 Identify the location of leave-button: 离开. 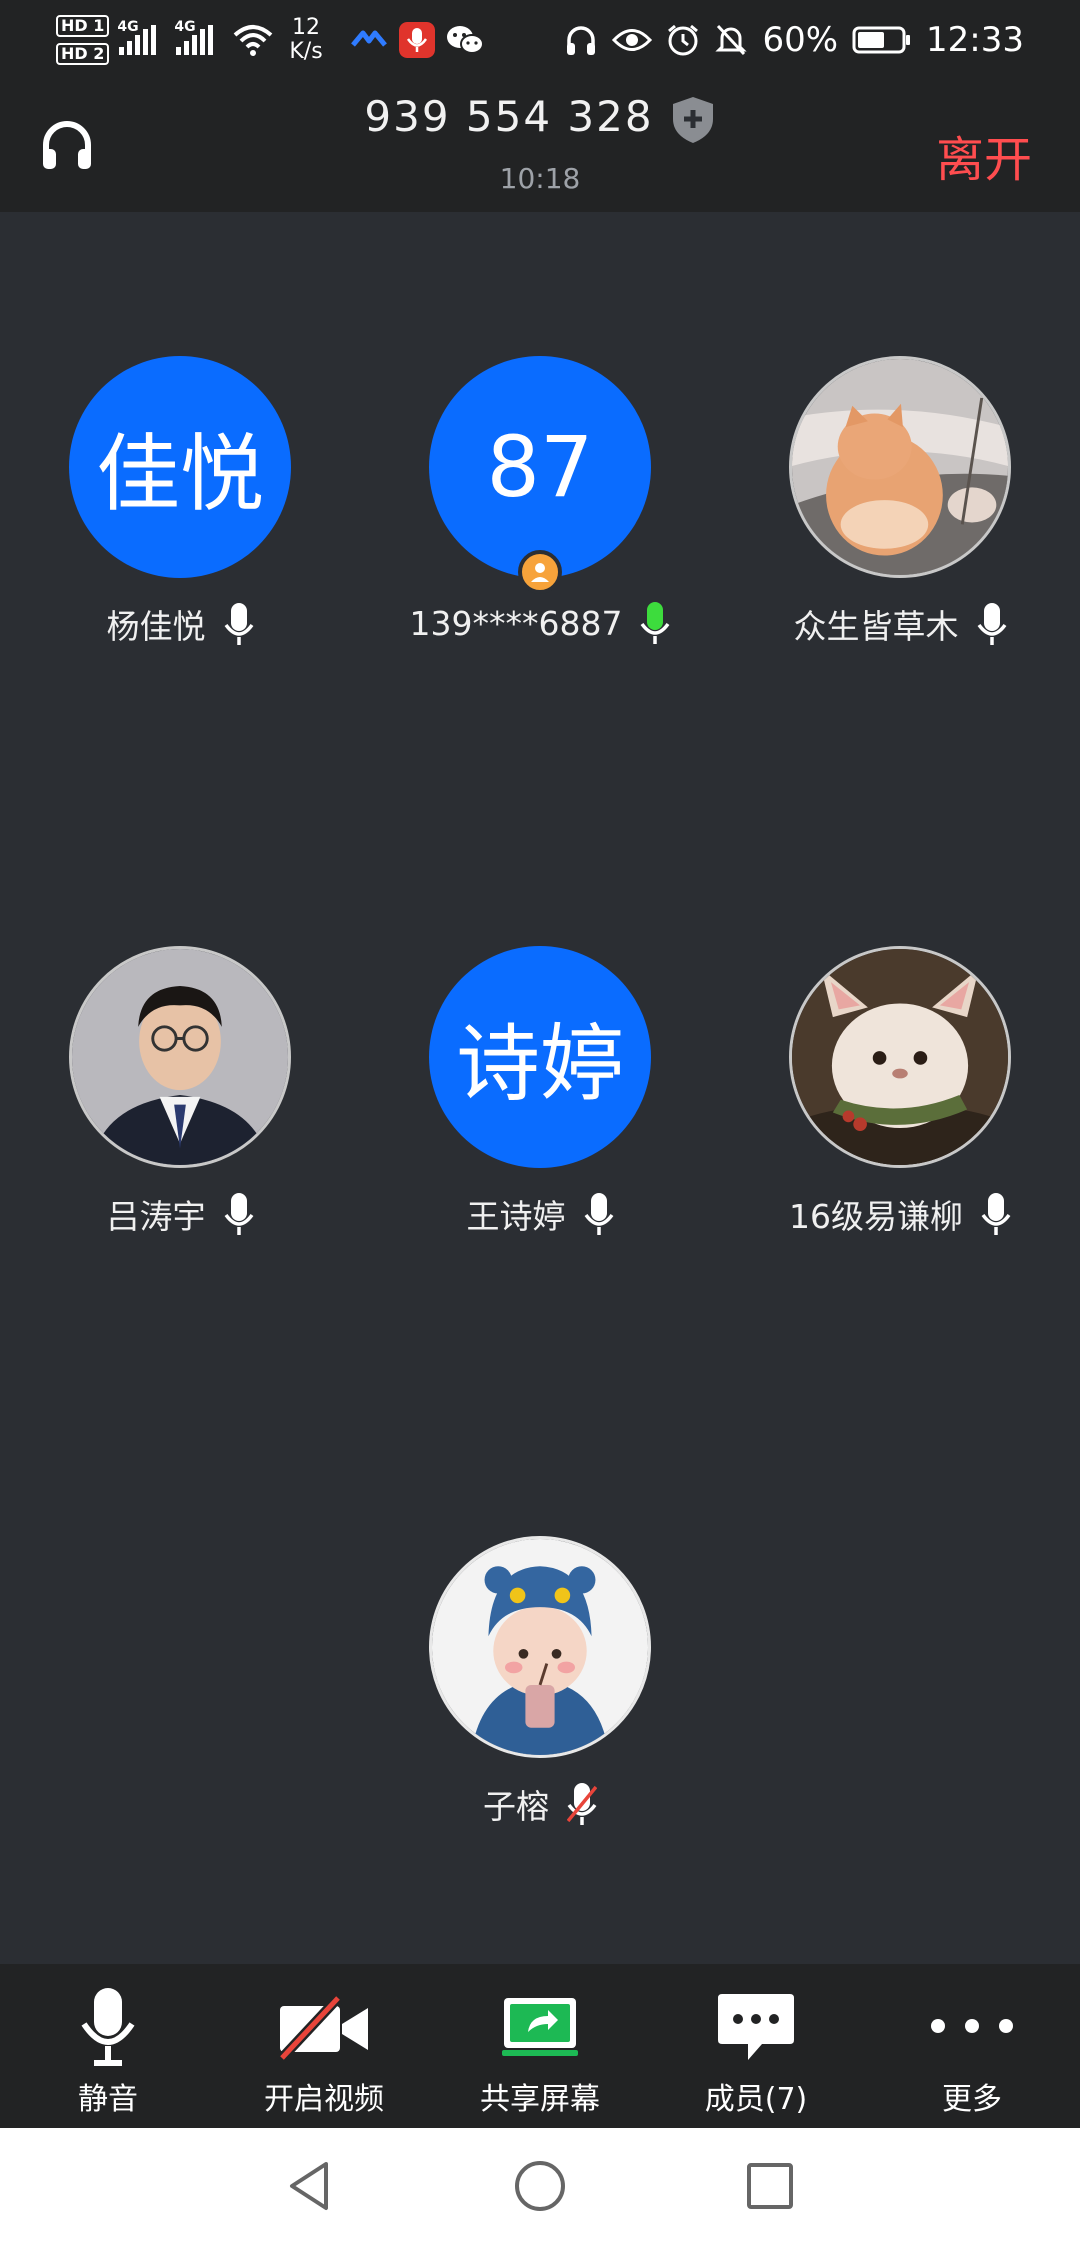
(984, 155).